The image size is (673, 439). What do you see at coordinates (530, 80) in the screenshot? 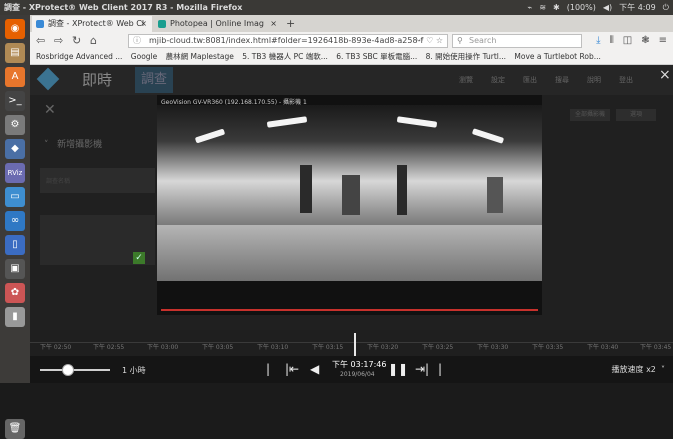
I see `header-menu-item: 匯出` at bounding box center [530, 80].